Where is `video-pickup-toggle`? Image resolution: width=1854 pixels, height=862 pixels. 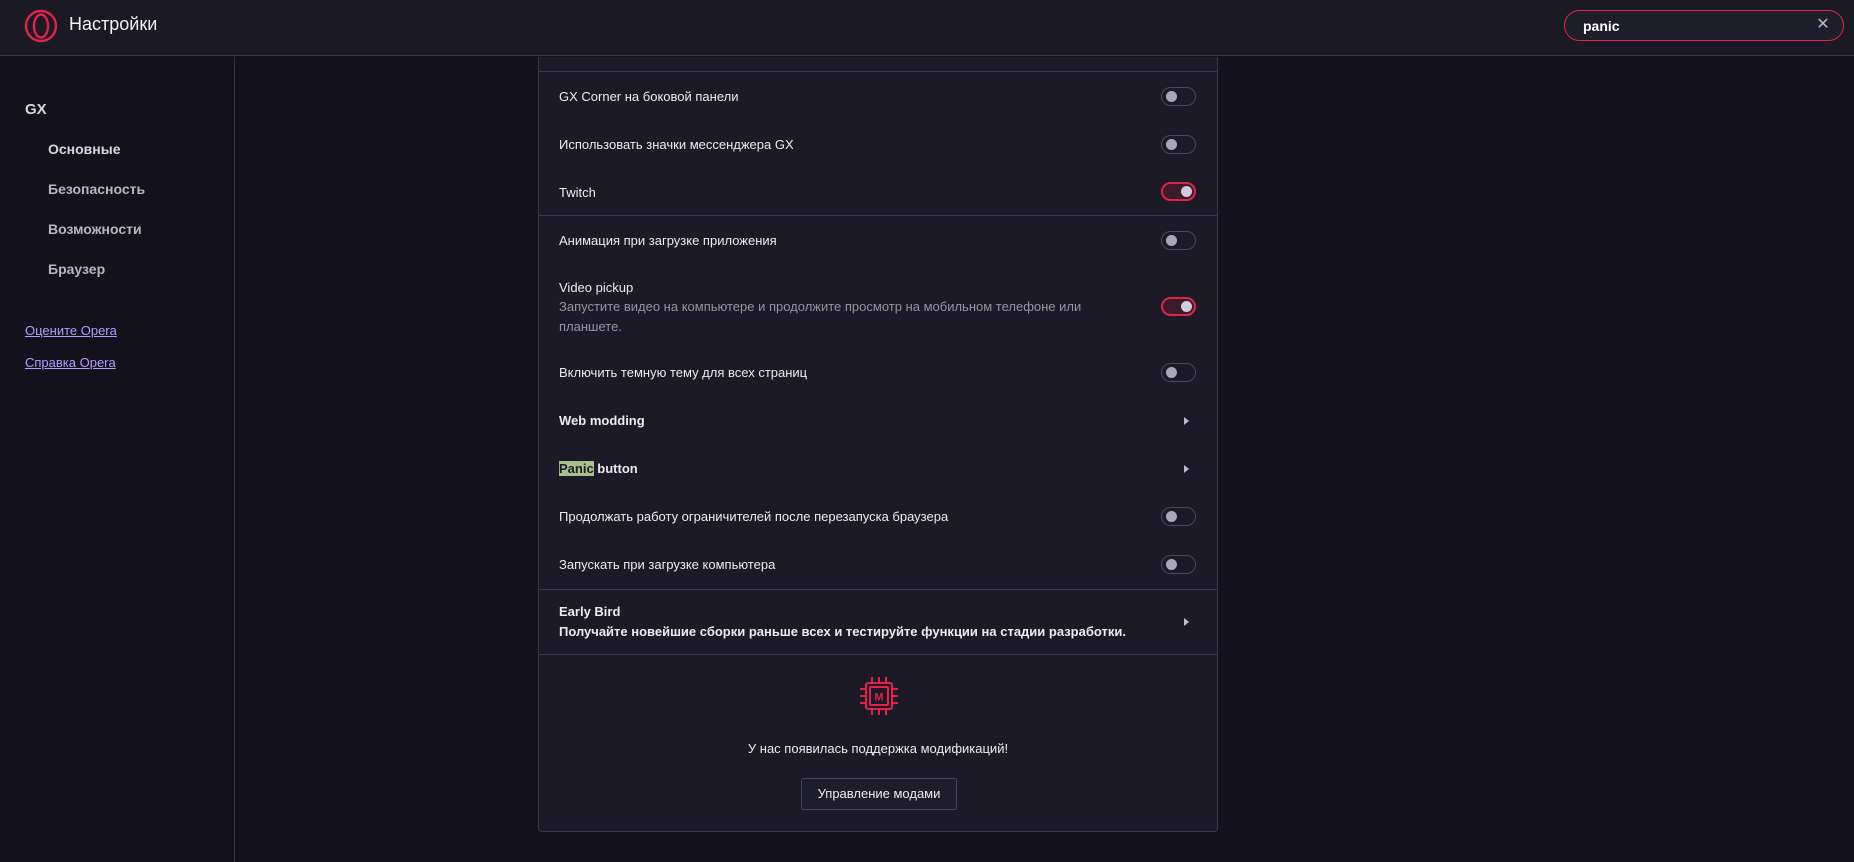
video-pickup-toggle is located at coordinates (1178, 306).